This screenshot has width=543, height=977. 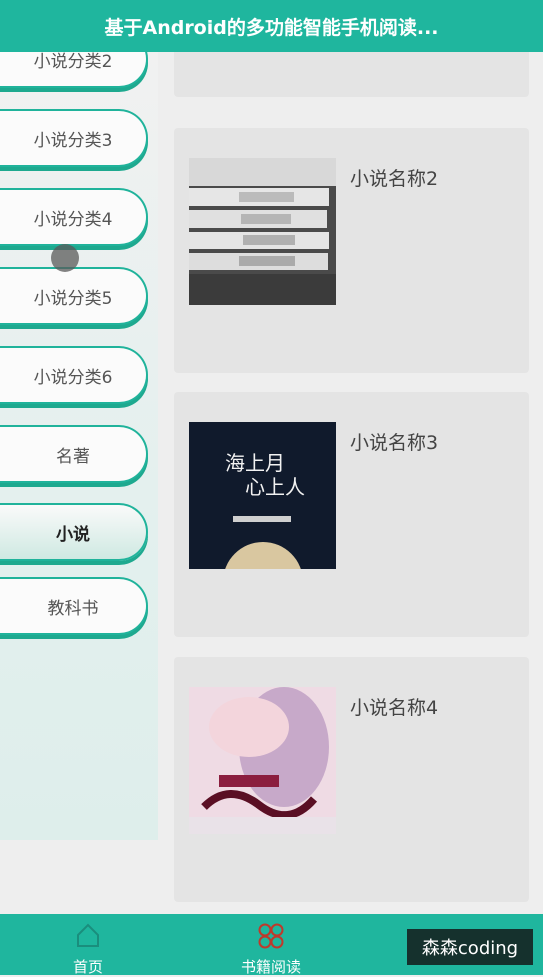 I want to click on book-grid-icon, so click(x=271, y=938).